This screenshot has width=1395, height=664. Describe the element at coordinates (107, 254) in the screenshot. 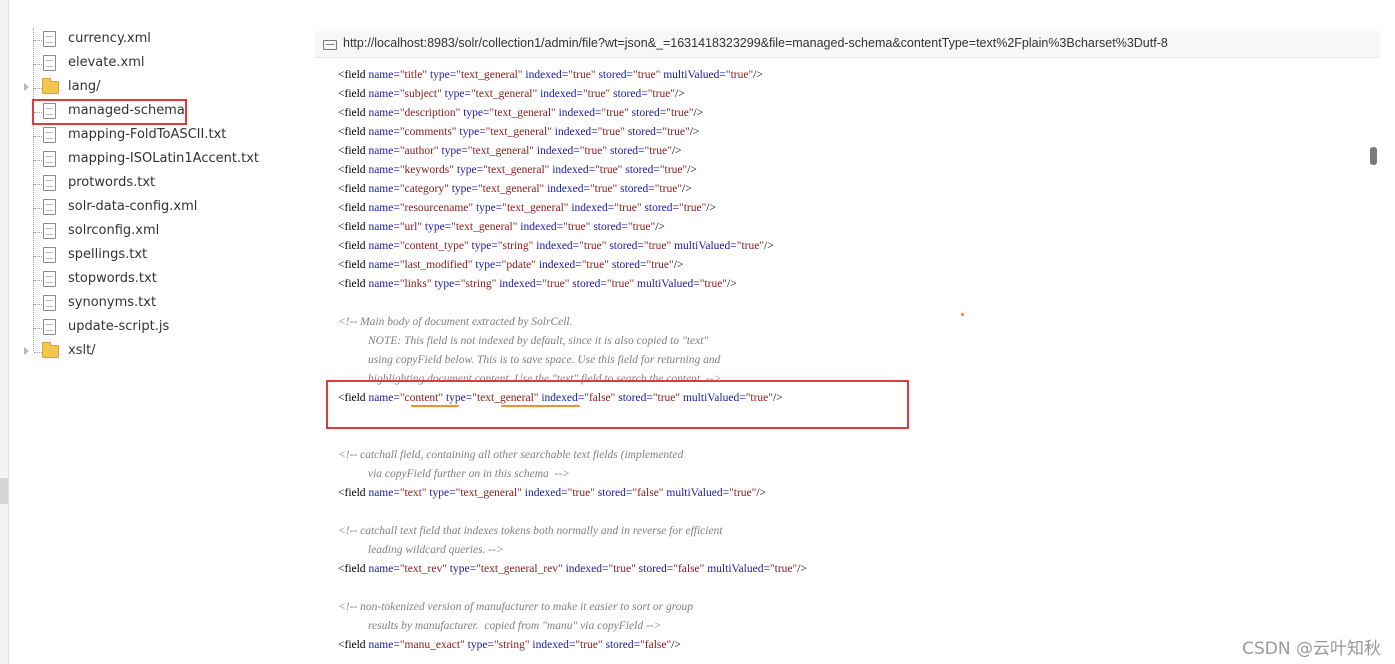

I see `tree-item-label: spellings.txt` at that location.